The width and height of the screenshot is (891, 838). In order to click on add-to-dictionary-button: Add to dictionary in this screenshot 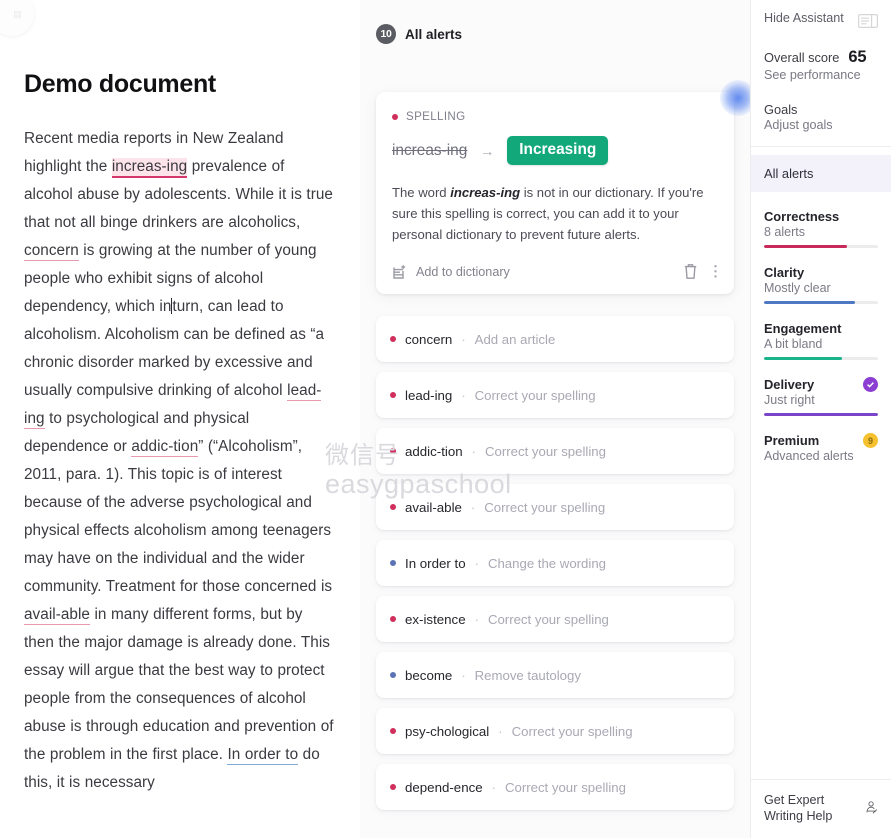, I will do `click(451, 272)`.